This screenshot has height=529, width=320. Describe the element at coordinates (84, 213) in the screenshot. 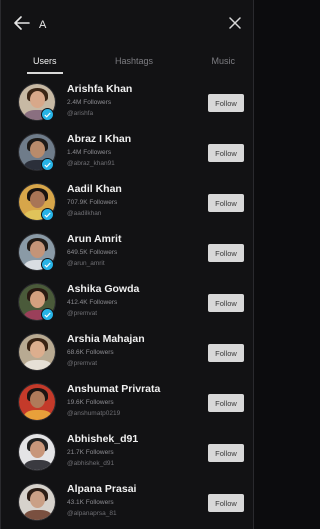

I see `username: @aadilkhan` at that location.